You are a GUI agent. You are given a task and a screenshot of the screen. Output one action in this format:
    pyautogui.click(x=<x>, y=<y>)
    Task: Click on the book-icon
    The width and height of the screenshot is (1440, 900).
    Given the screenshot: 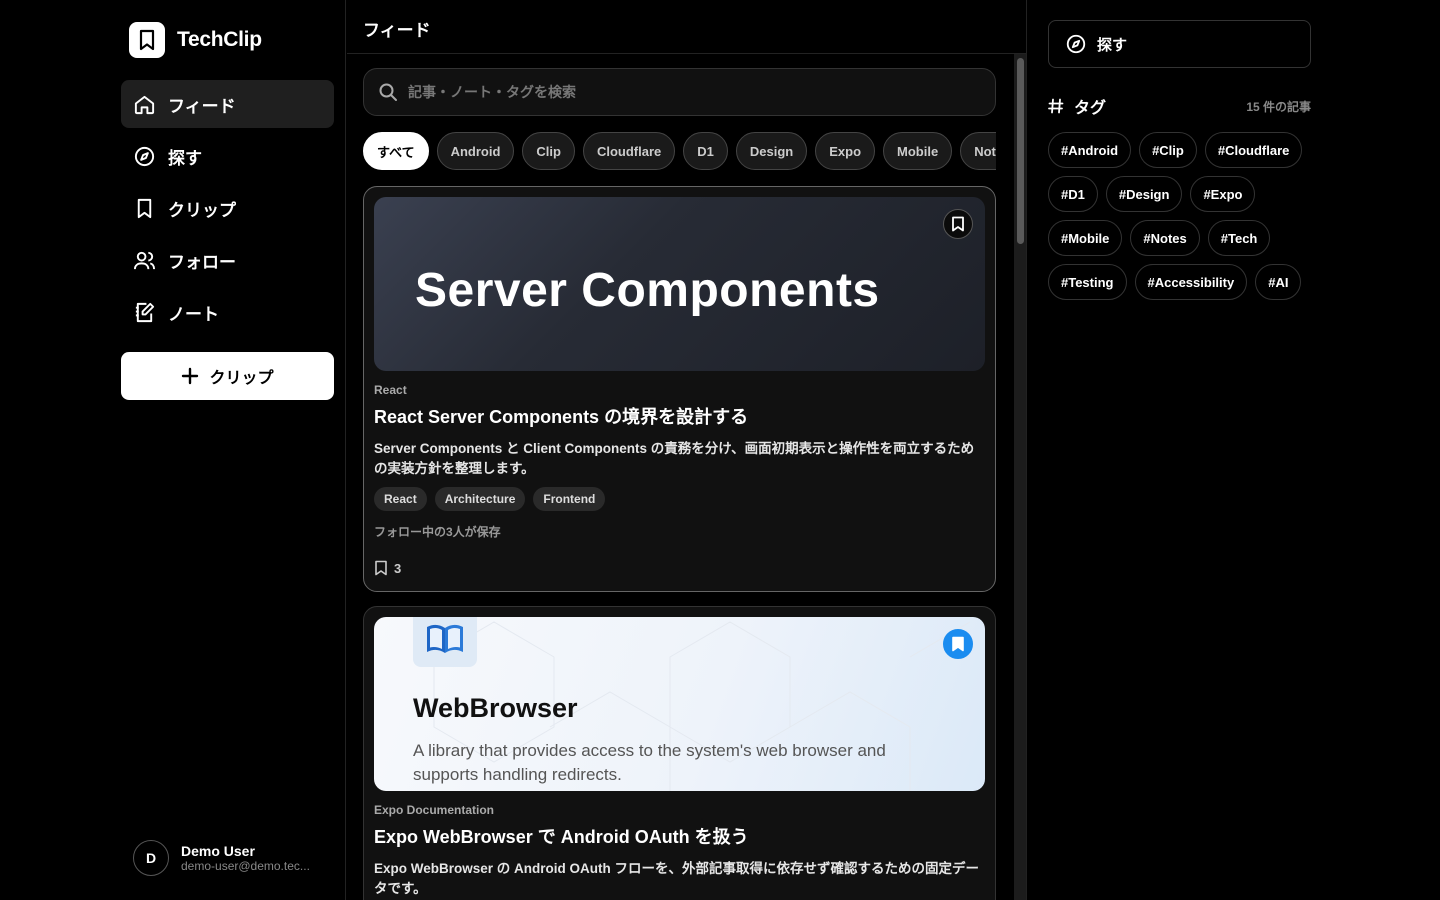 What is the action you would take?
    pyautogui.click(x=445, y=642)
    